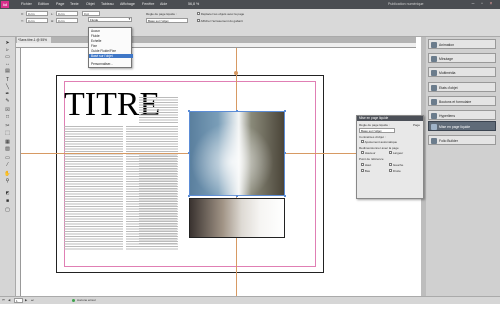  I want to click on scissors-tool-icon: ✂, so click(7, 126).